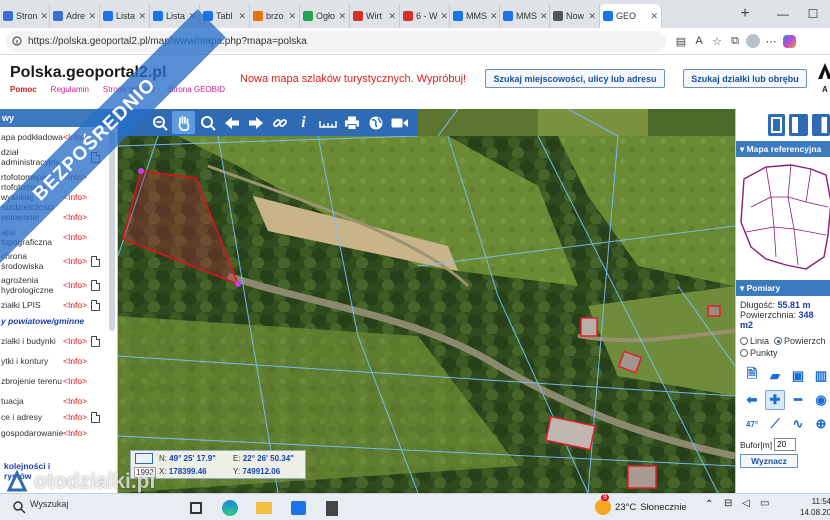 The width and height of the screenshot is (830, 520). Describe the element at coordinates (32, 261) in the screenshot. I see `layer-name: chrona środowiska` at that location.